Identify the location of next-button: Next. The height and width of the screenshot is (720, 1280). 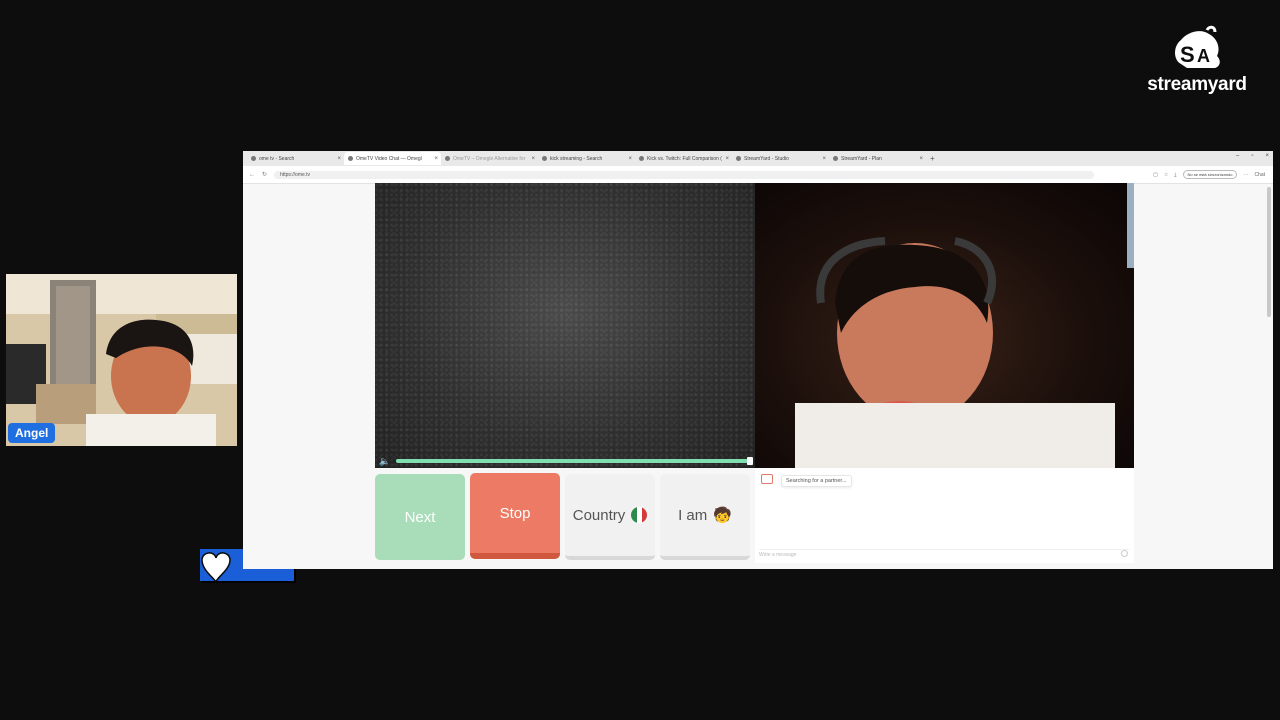
(420, 517).